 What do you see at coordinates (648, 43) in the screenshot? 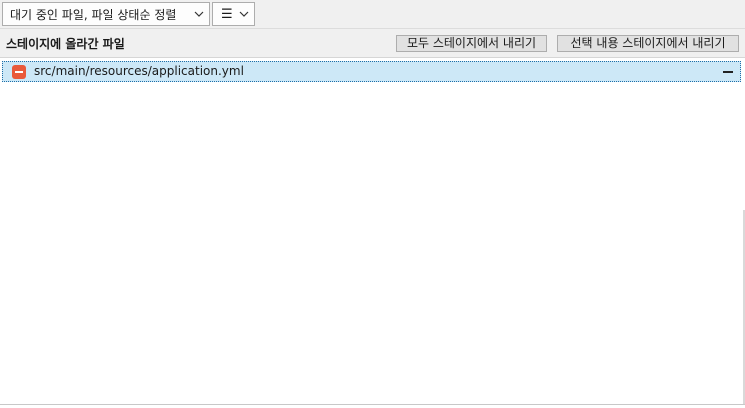
I see `unstage-selected-button: 선택 내용 스테이지에서 내리기` at bounding box center [648, 43].